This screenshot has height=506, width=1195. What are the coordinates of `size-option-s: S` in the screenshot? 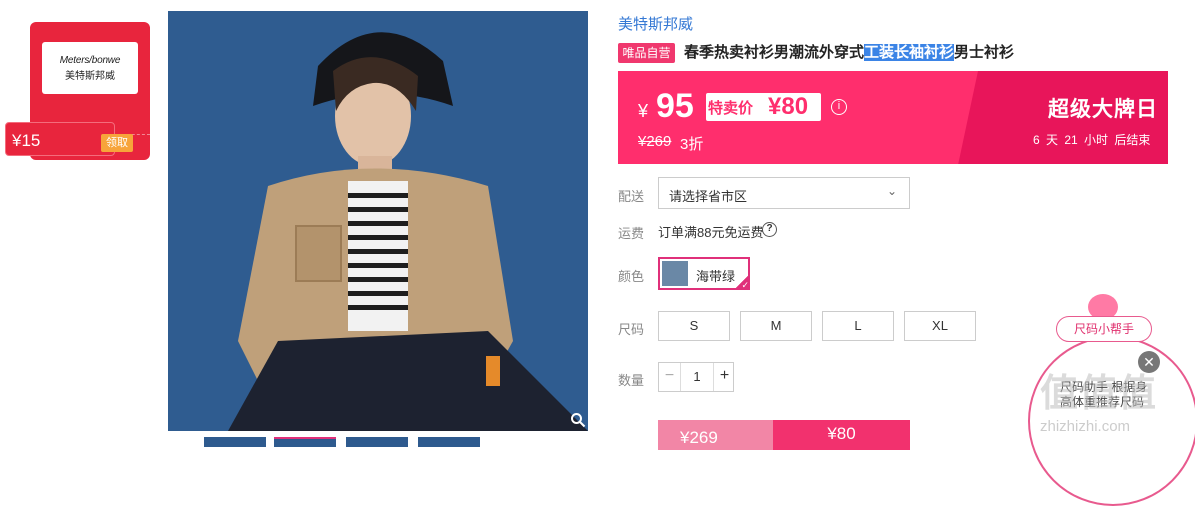 It's located at (694, 326).